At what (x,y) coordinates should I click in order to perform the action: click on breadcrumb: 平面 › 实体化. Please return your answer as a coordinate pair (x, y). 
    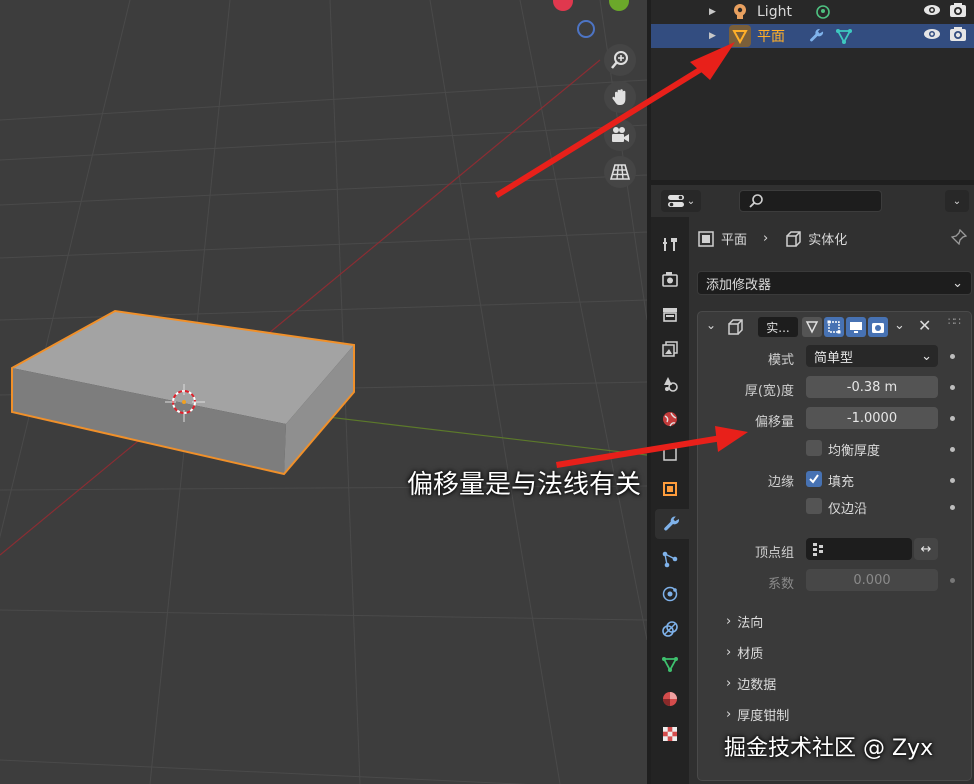
    Looking at the image, I should click on (772, 238).